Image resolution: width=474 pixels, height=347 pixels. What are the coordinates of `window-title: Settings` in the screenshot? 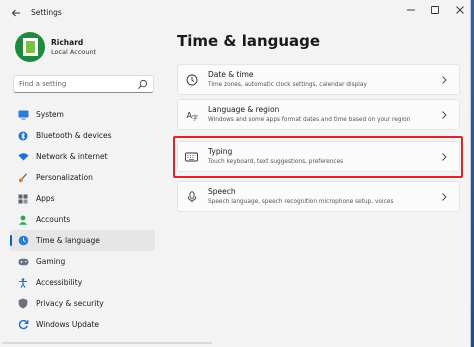 It's located at (46, 12).